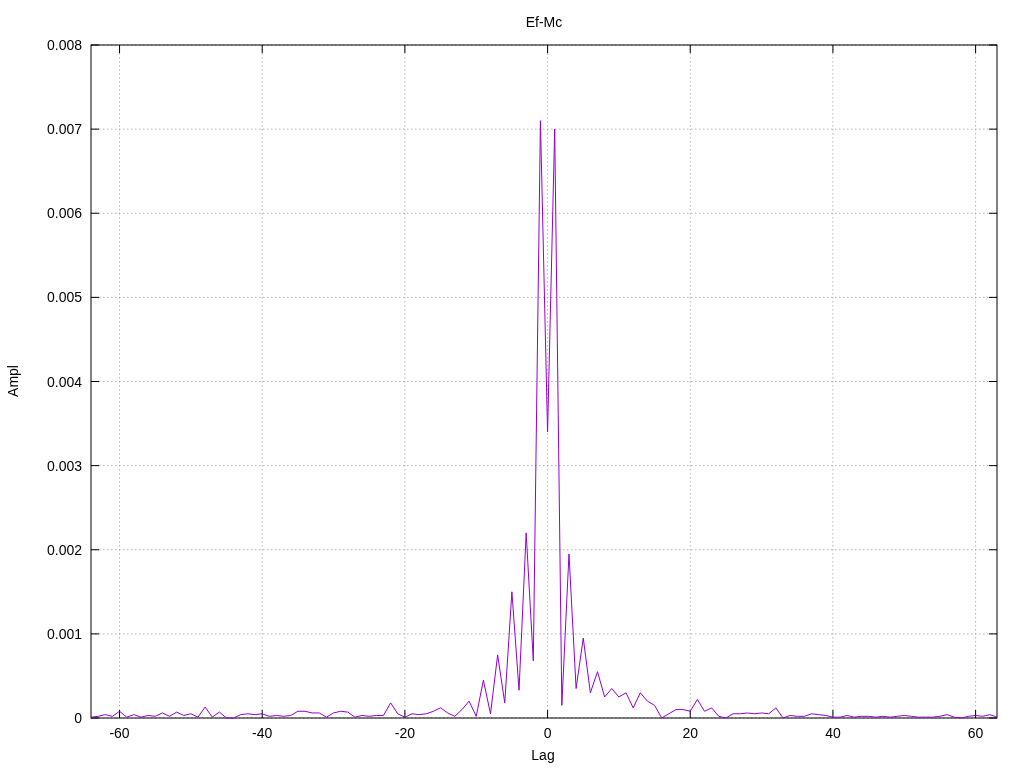 Image resolution: width=1024 pixels, height=768 pixels. I want to click on y-axis-label: Ampl, so click(13, 381).